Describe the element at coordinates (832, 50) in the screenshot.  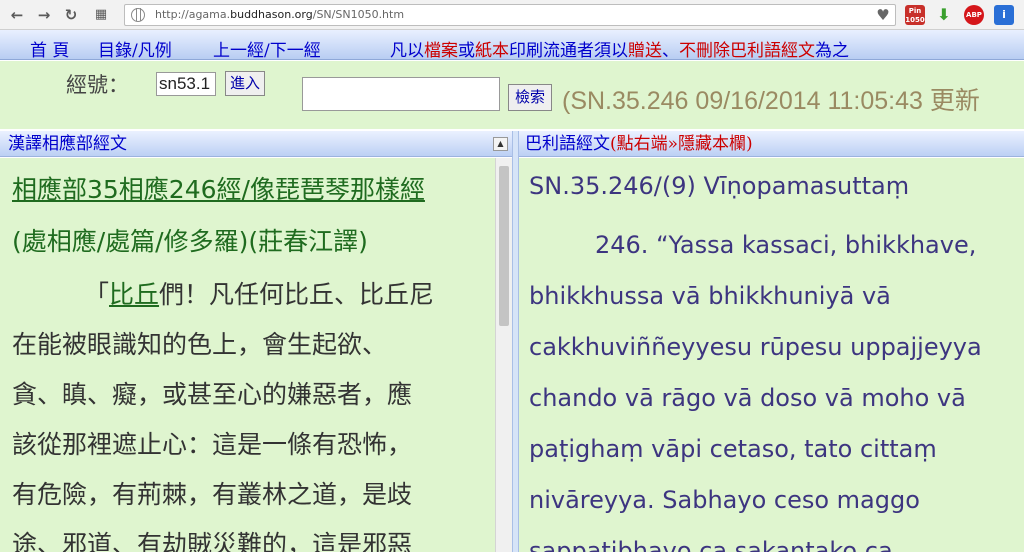
I see `notice-part: 為之` at that location.